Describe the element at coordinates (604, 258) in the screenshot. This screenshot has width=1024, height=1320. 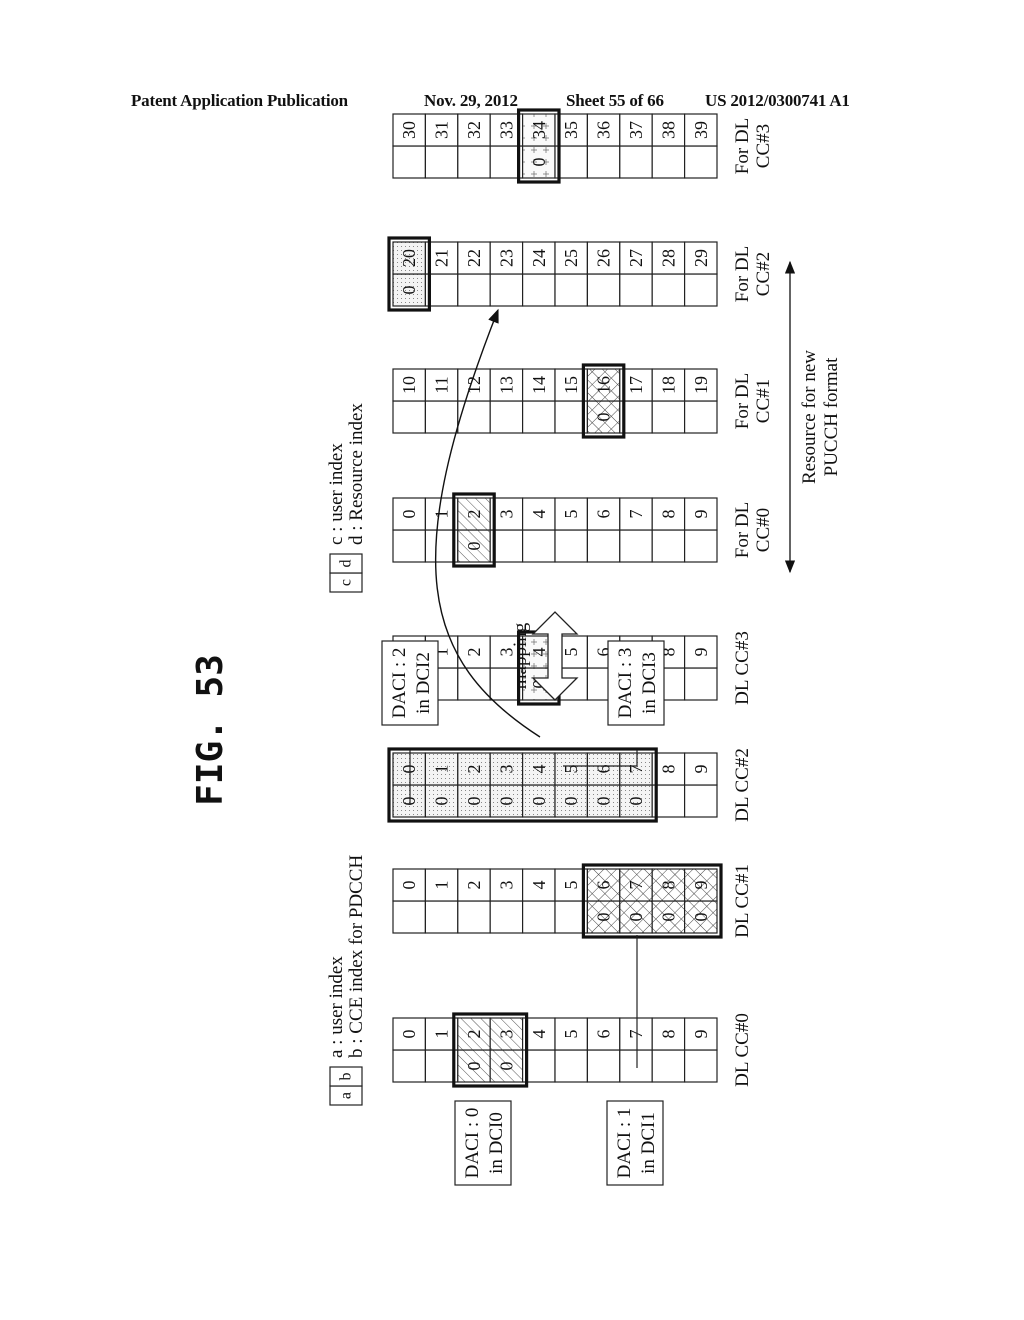
I see `cell-index-text: 26` at that location.